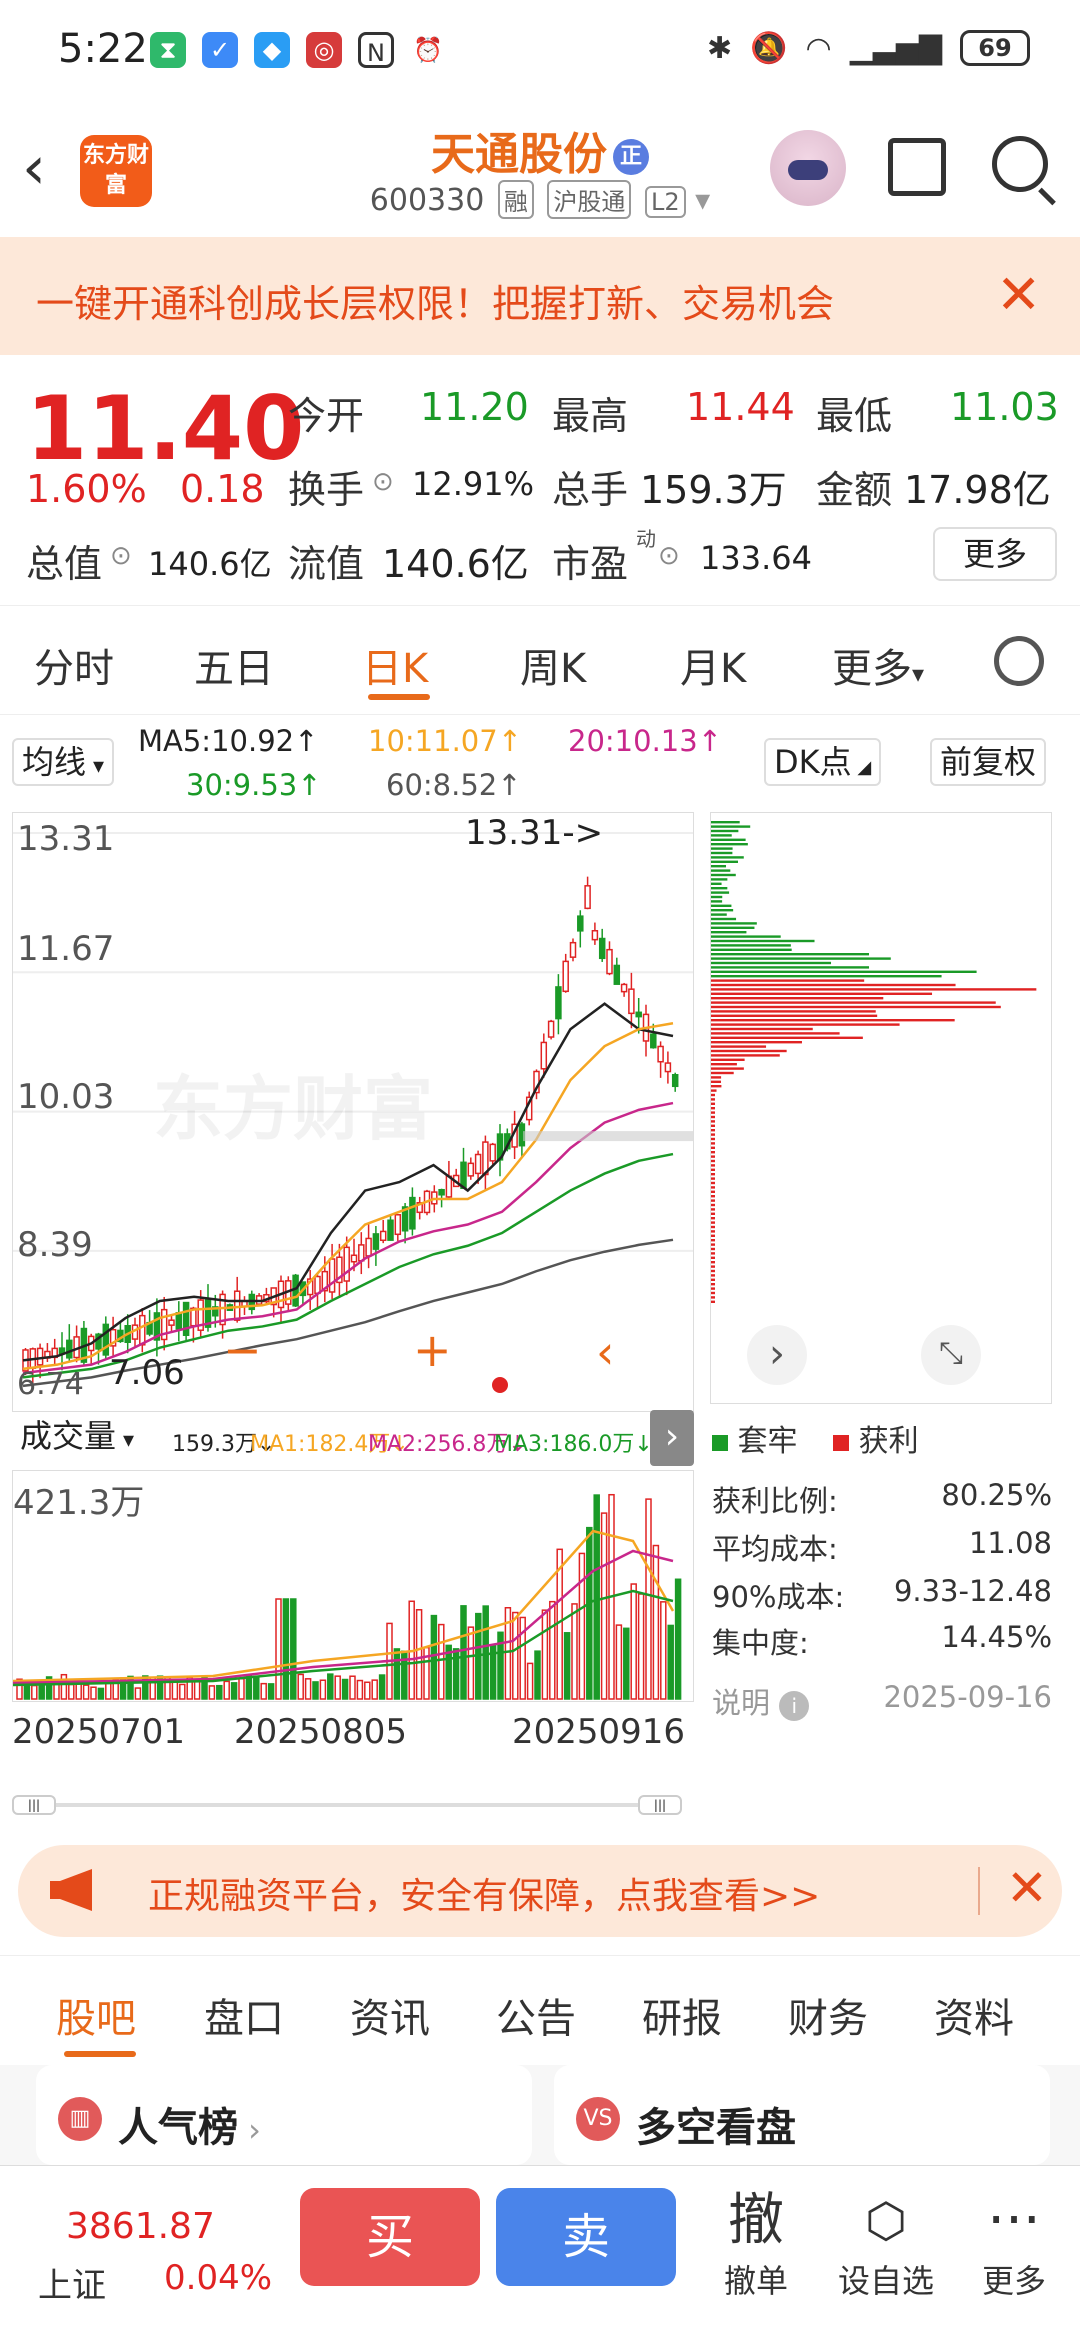 The height and width of the screenshot is (2340, 1080). What do you see at coordinates (995, 48) in the screenshot?
I see `battery-indicator: 69` at bounding box center [995, 48].